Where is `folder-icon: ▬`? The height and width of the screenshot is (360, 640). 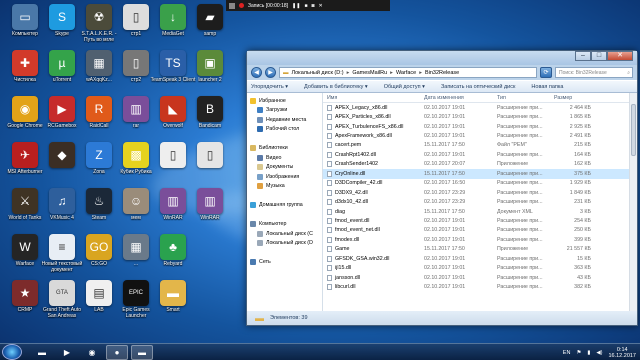 folder-icon: ▬ is located at coordinates (259, 318).